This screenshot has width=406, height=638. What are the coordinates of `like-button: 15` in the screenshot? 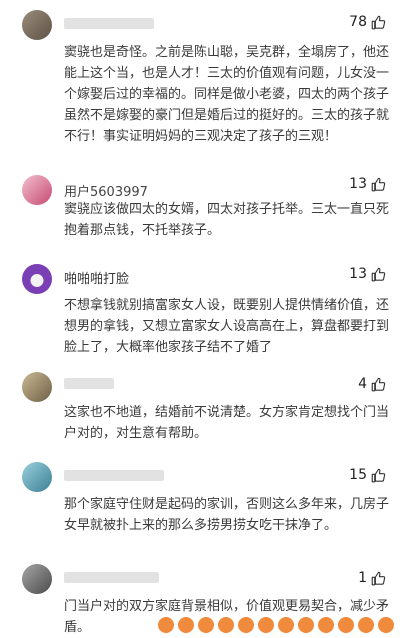 It's located at (367, 475).